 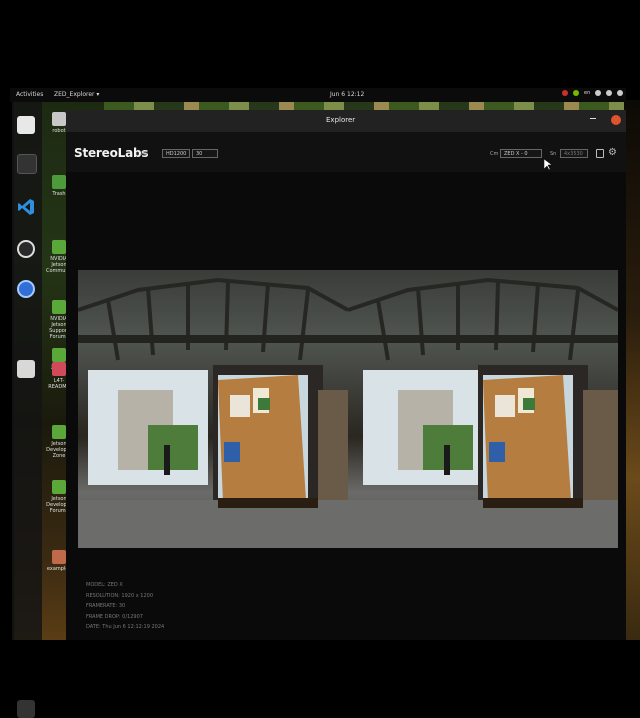 What do you see at coordinates (593, 93) in the screenshot?
I see `system-tray: en` at bounding box center [593, 93].